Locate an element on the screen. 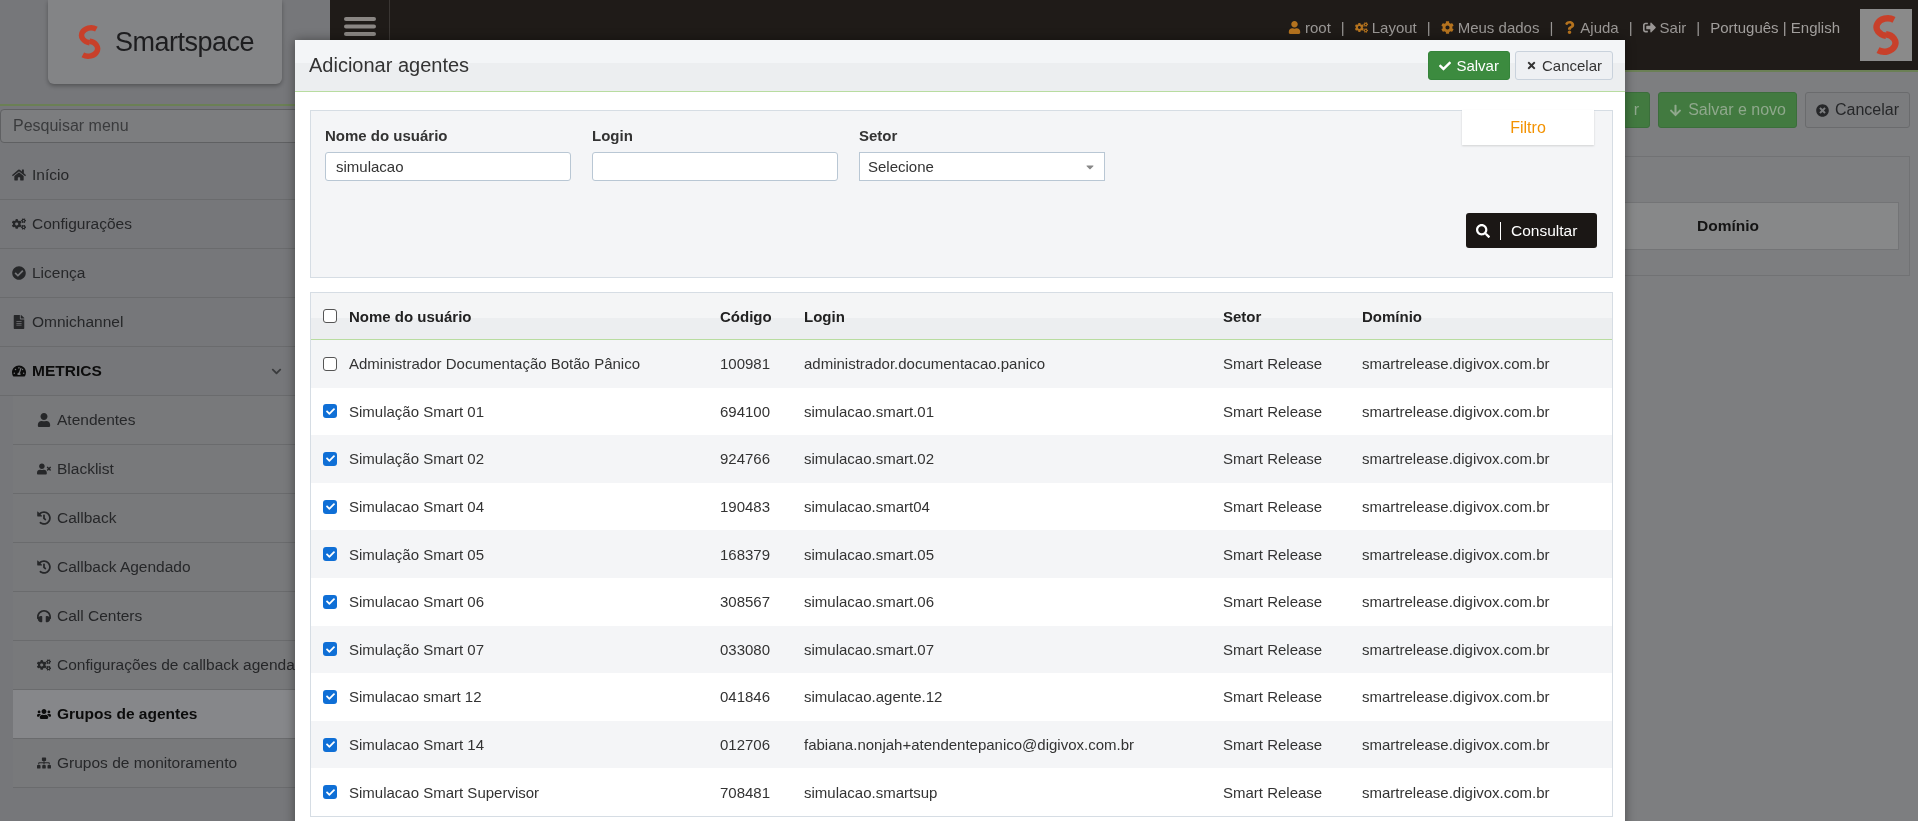 This screenshot has width=1918, height=821. table-cell-text: Simulacao smart 12 is located at coordinates (416, 697).